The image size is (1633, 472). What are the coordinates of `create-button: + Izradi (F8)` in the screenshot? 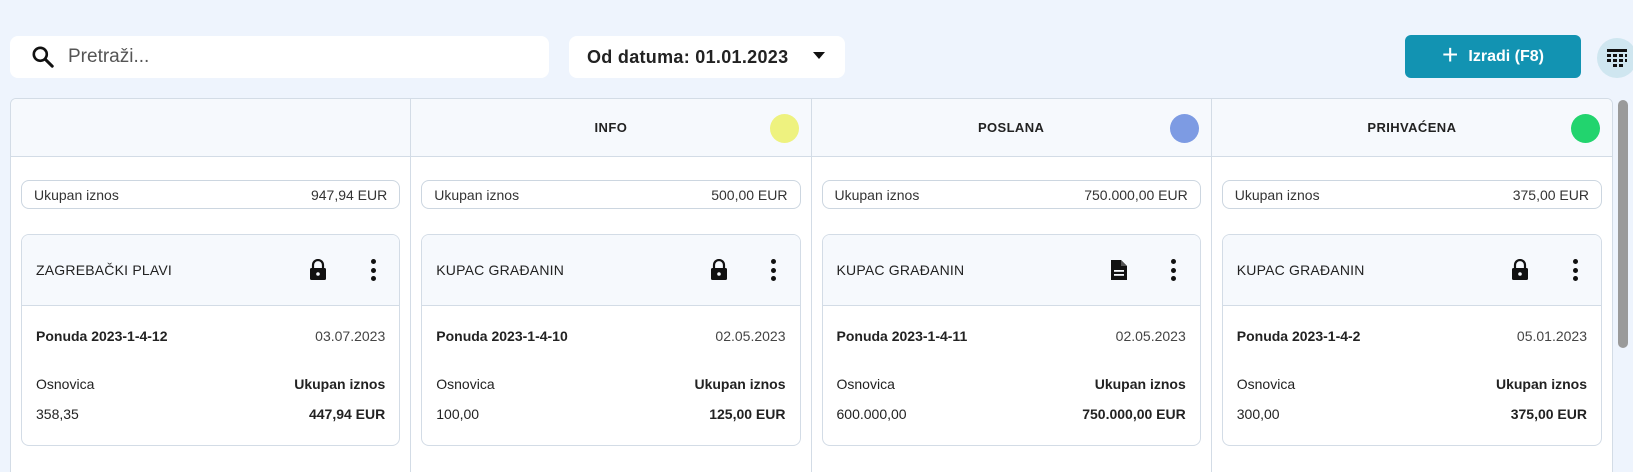 It's located at (1493, 56).